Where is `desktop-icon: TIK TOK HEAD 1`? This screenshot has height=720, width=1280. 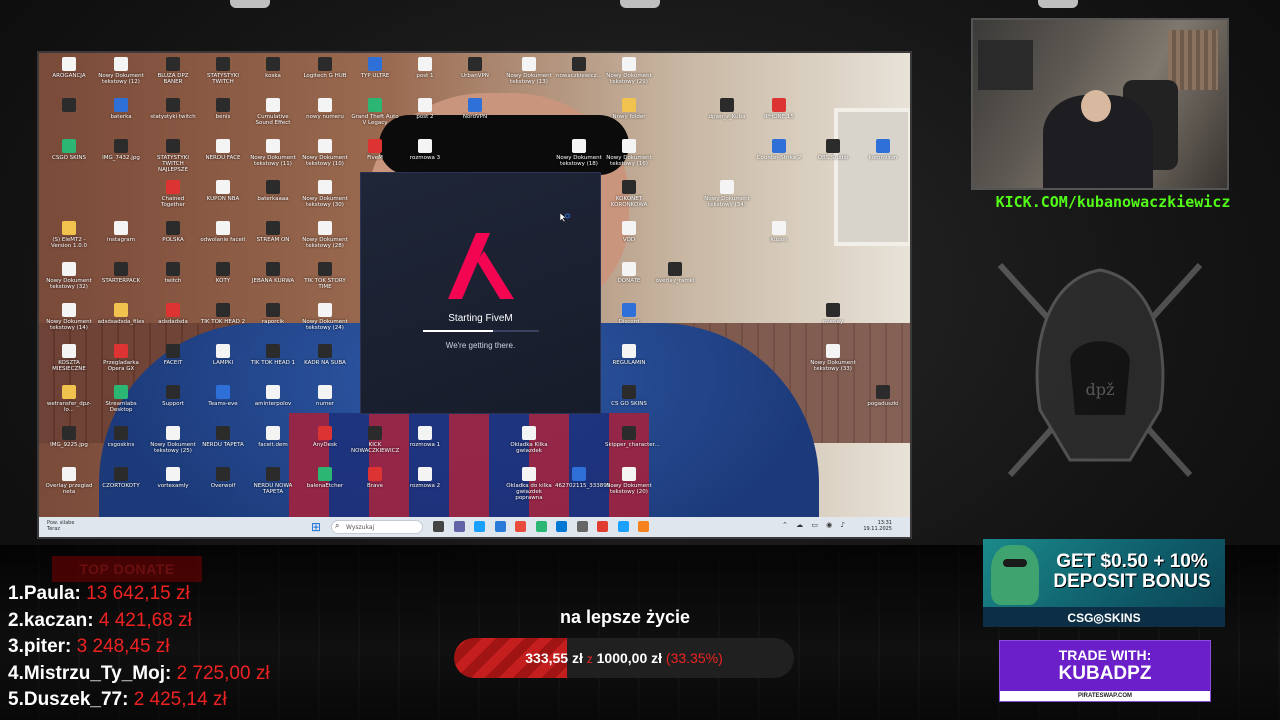
desktop-icon: TIK TOK HEAD 1 is located at coordinates (273, 355).